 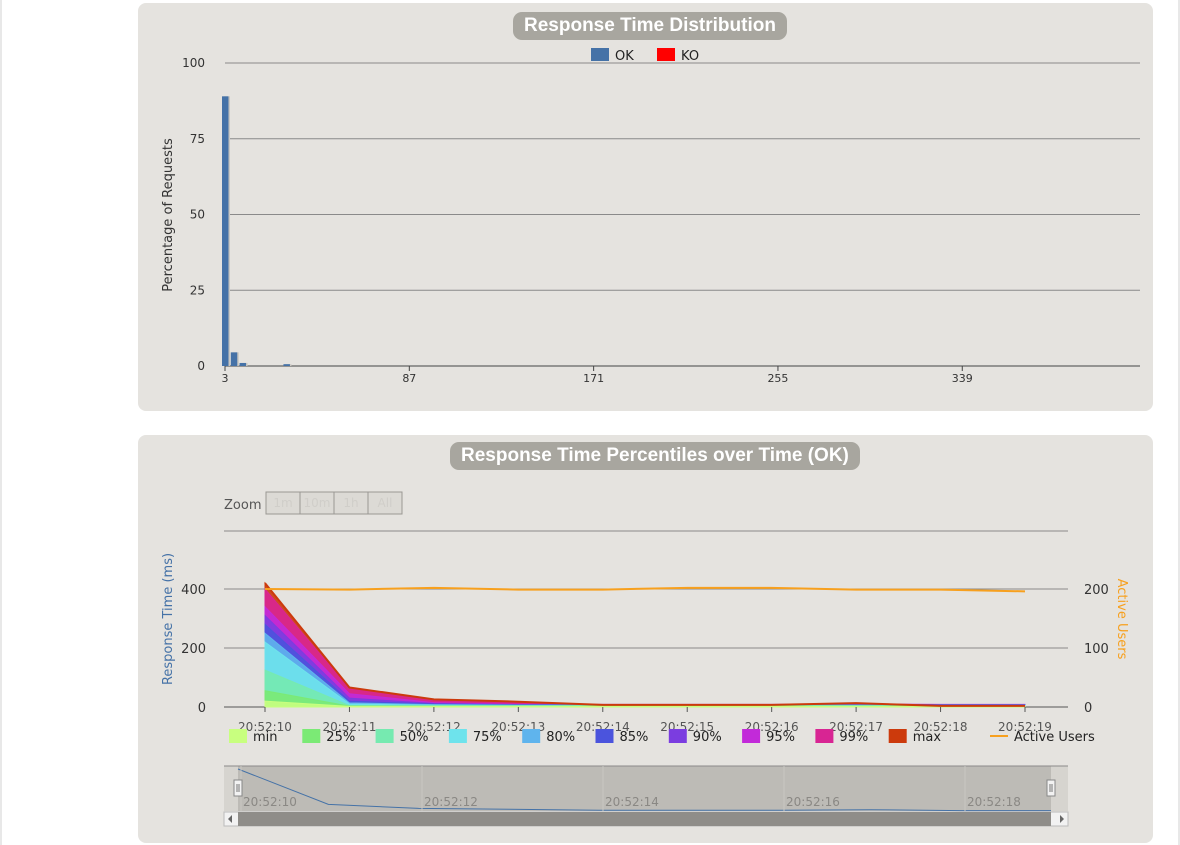 What do you see at coordinates (384, 736) in the screenshot?
I see `legend-swatch-50pct` at bounding box center [384, 736].